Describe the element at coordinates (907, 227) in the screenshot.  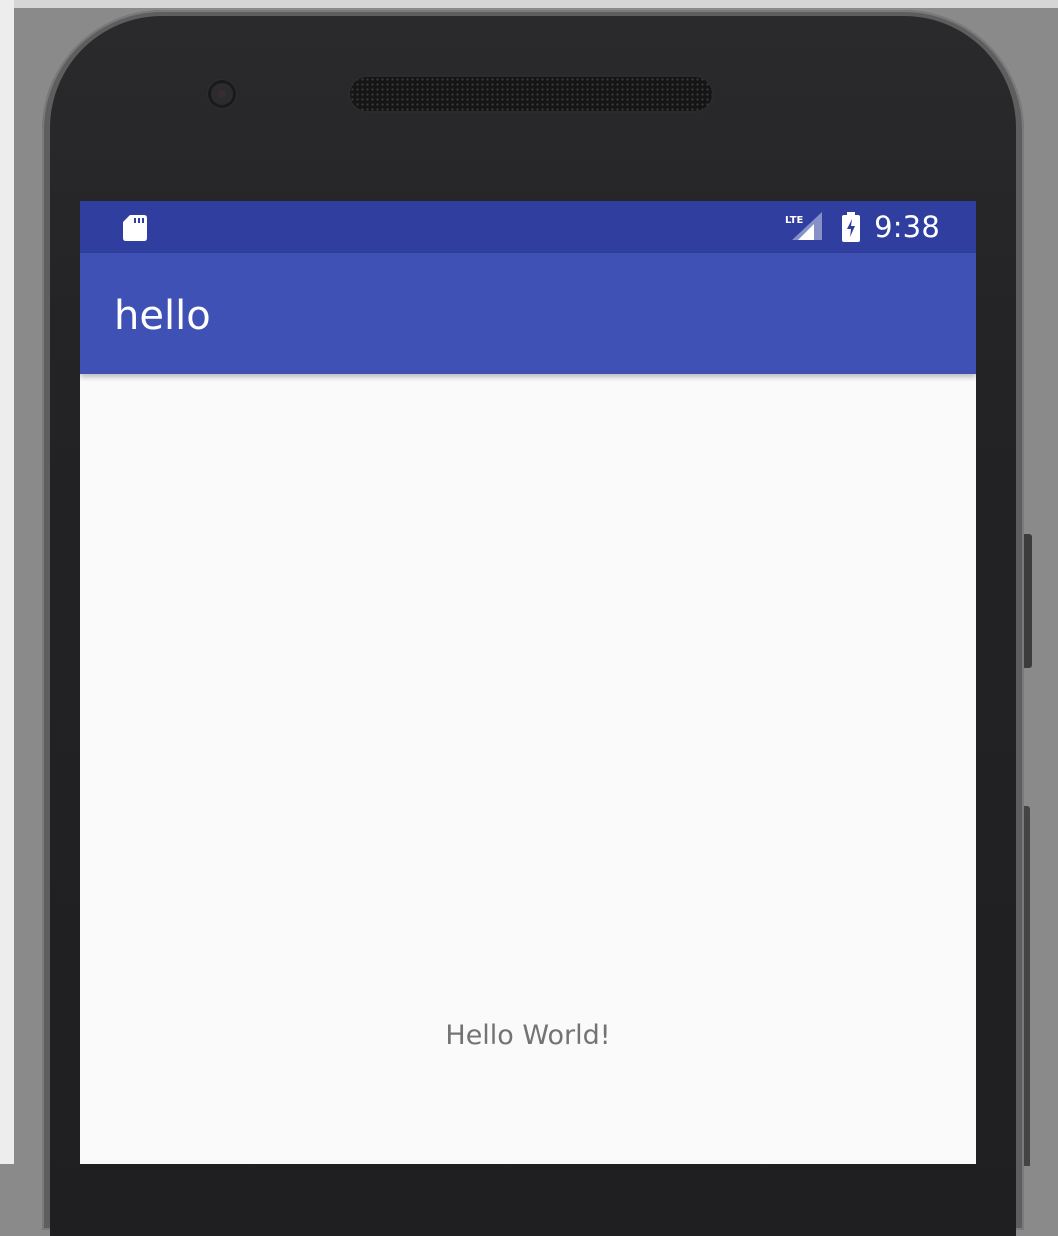
I see `status-clock: 9:38` at that location.